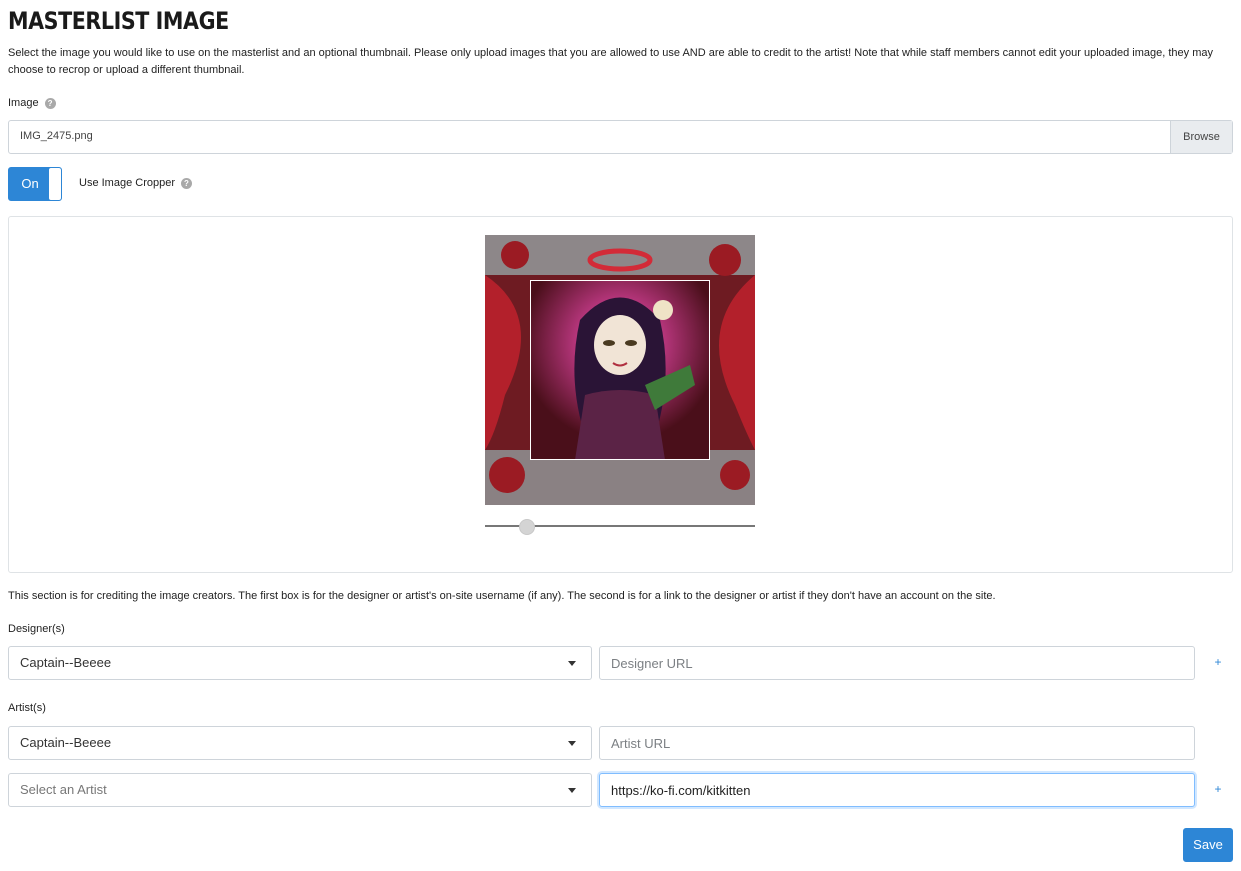 This screenshot has width=1241, height=871. I want to click on designer-select-value: Captain--Beeee, so click(66, 662).